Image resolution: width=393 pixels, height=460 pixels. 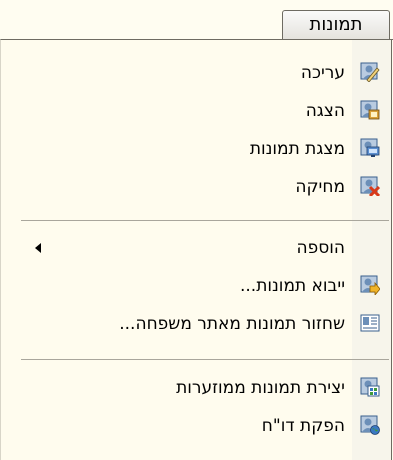 What do you see at coordinates (320, 187) in the screenshot?
I see `menu-item-label: מחיקה` at bounding box center [320, 187].